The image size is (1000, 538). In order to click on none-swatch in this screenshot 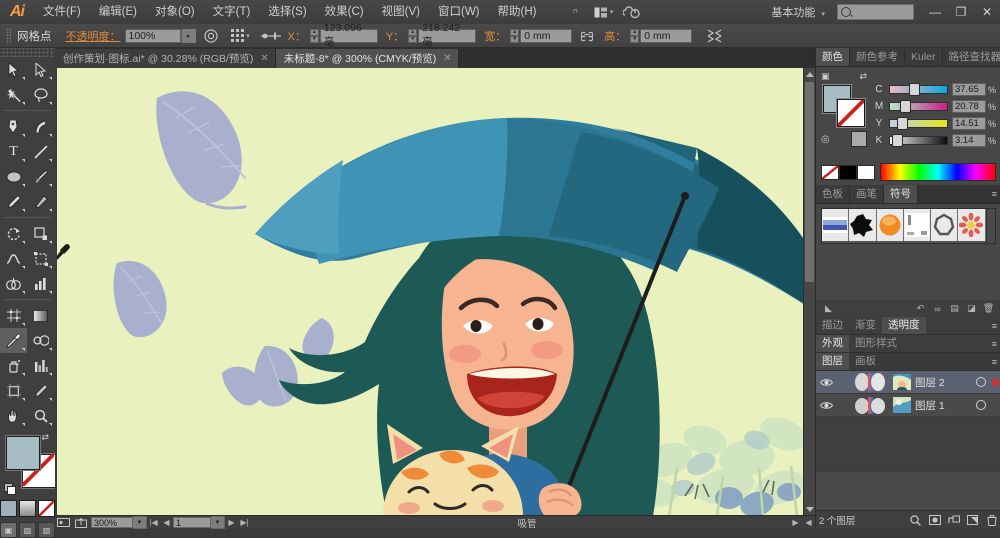, I will do `click(830, 172)`.